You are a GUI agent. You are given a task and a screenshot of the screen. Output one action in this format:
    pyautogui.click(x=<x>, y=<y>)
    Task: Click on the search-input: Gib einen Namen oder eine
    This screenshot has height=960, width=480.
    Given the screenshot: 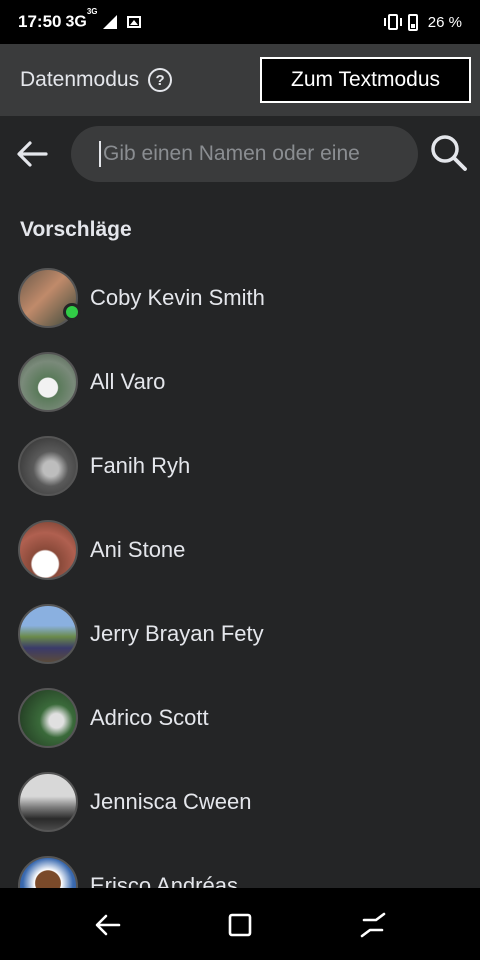 What is the action you would take?
    pyautogui.click(x=244, y=154)
    